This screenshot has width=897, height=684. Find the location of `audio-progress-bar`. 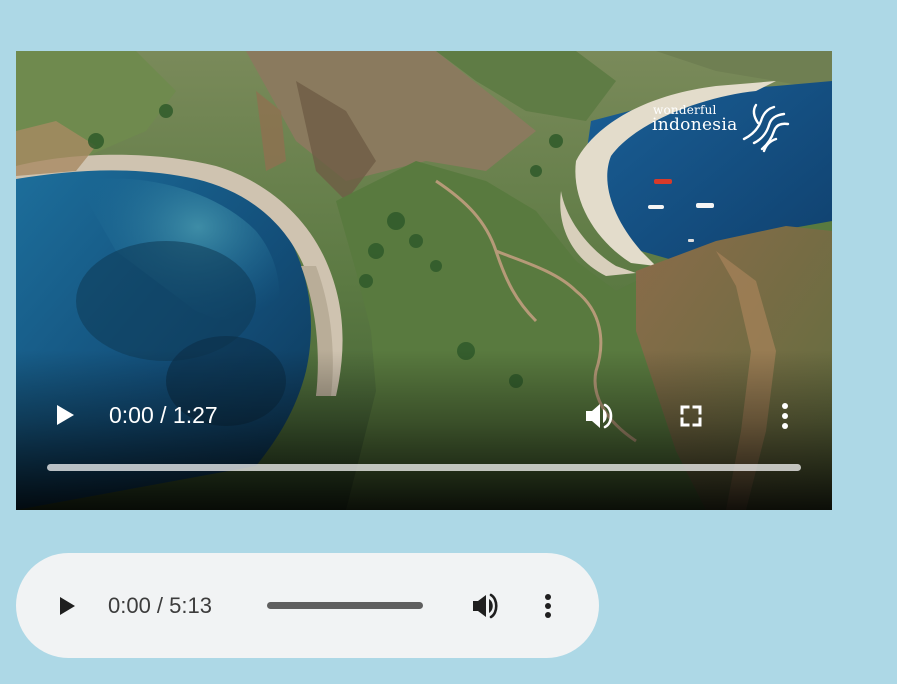

audio-progress-bar is located at coordinates (345, 605).